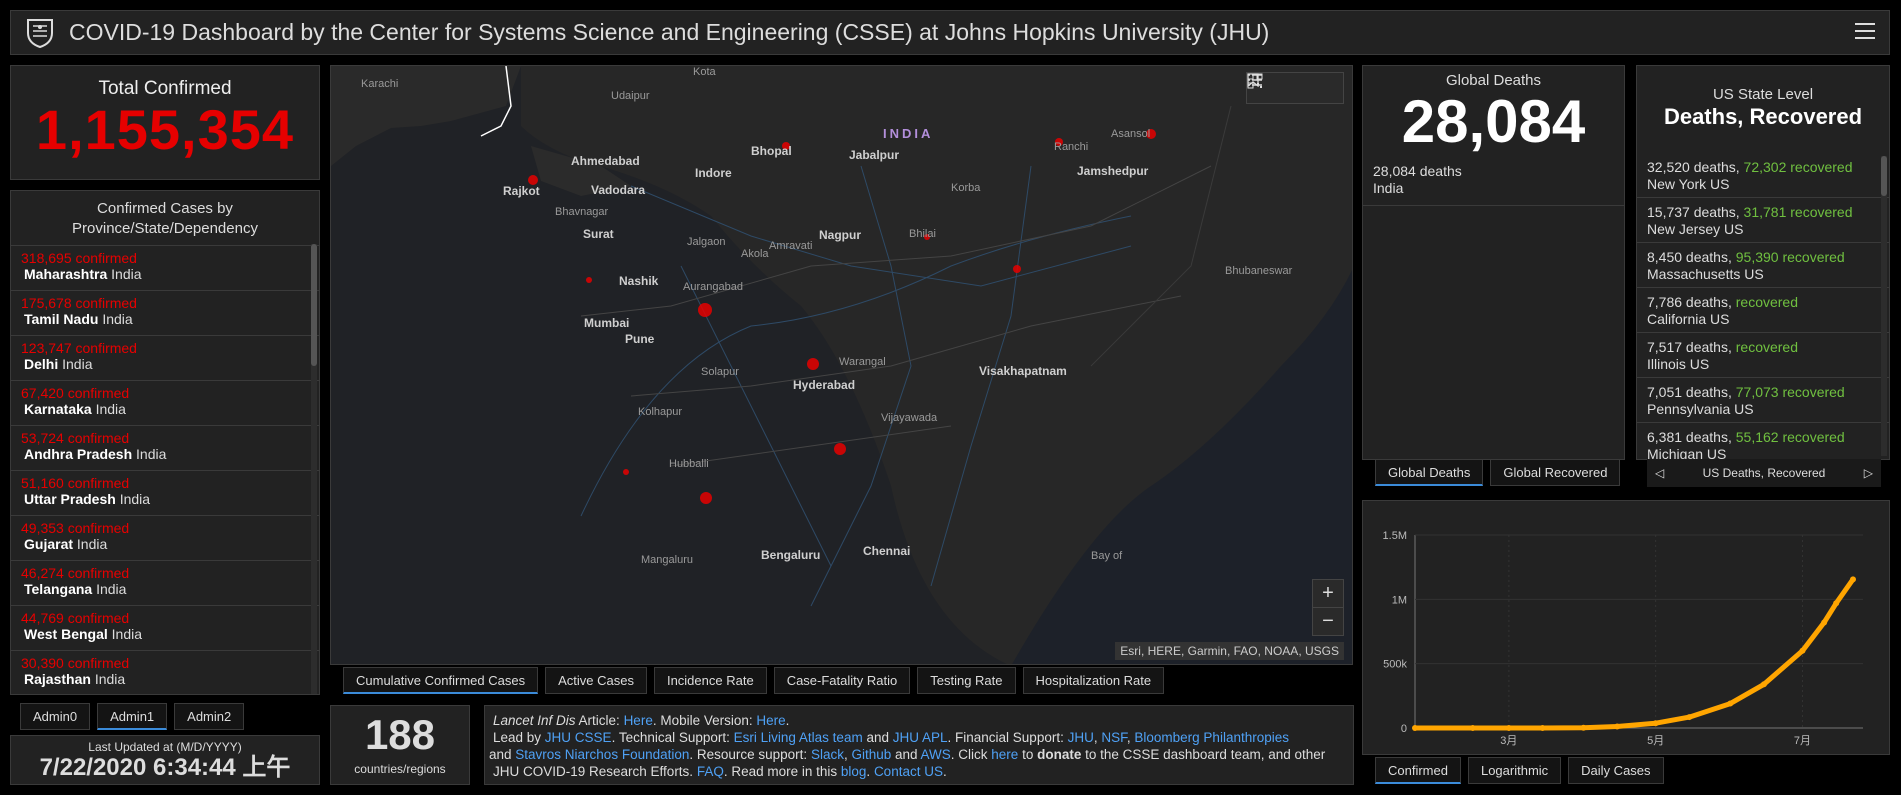 The width and height of the screenshot is (1901, 795). Describe the element at coordinates (1757, 257) in the screenshot. I see `us-recovered: 95,390` at that location.